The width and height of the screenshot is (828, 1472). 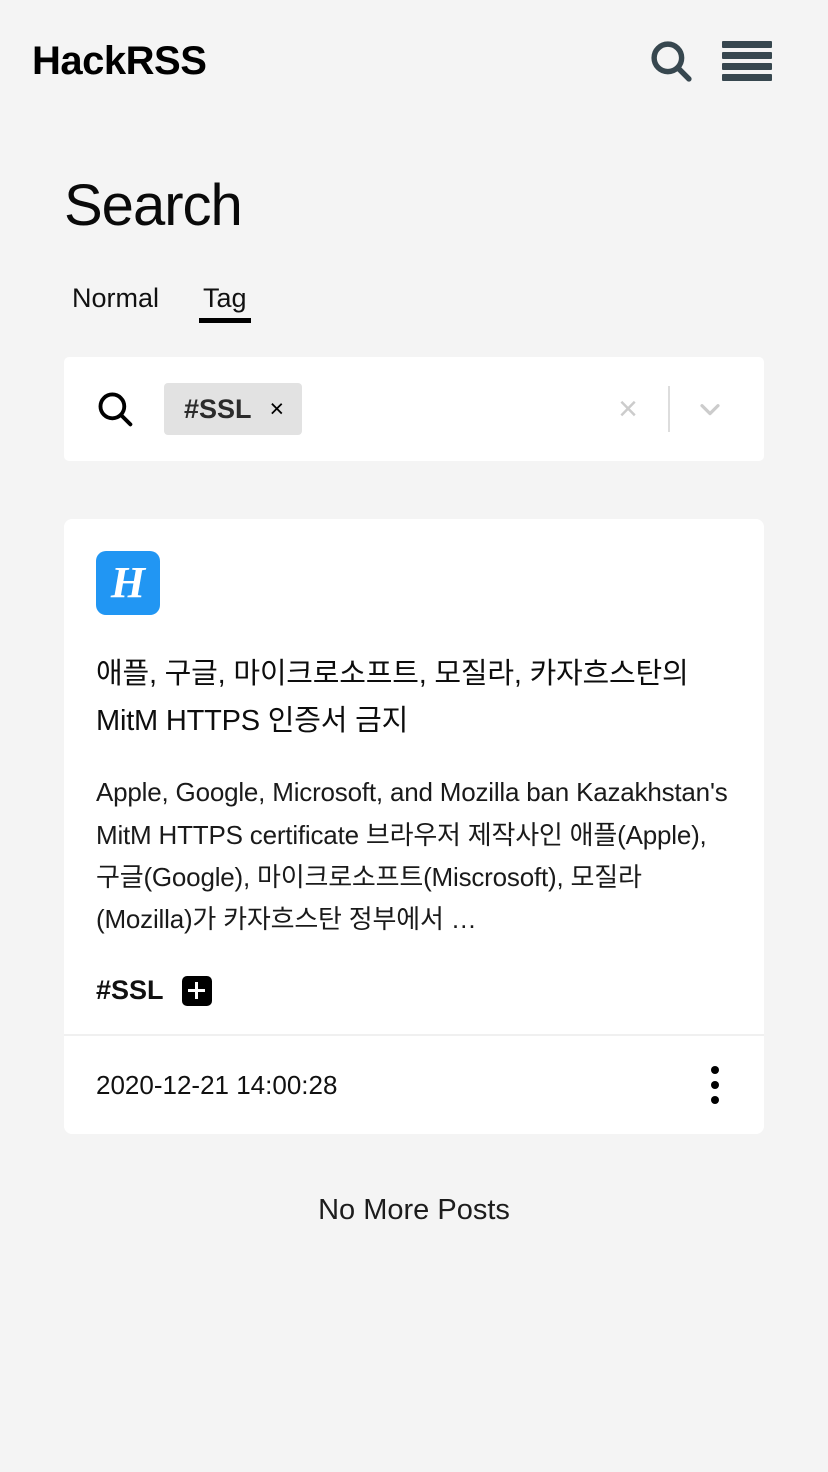 I want to click on app-header: HackRSS, so click(x=414, y=61).